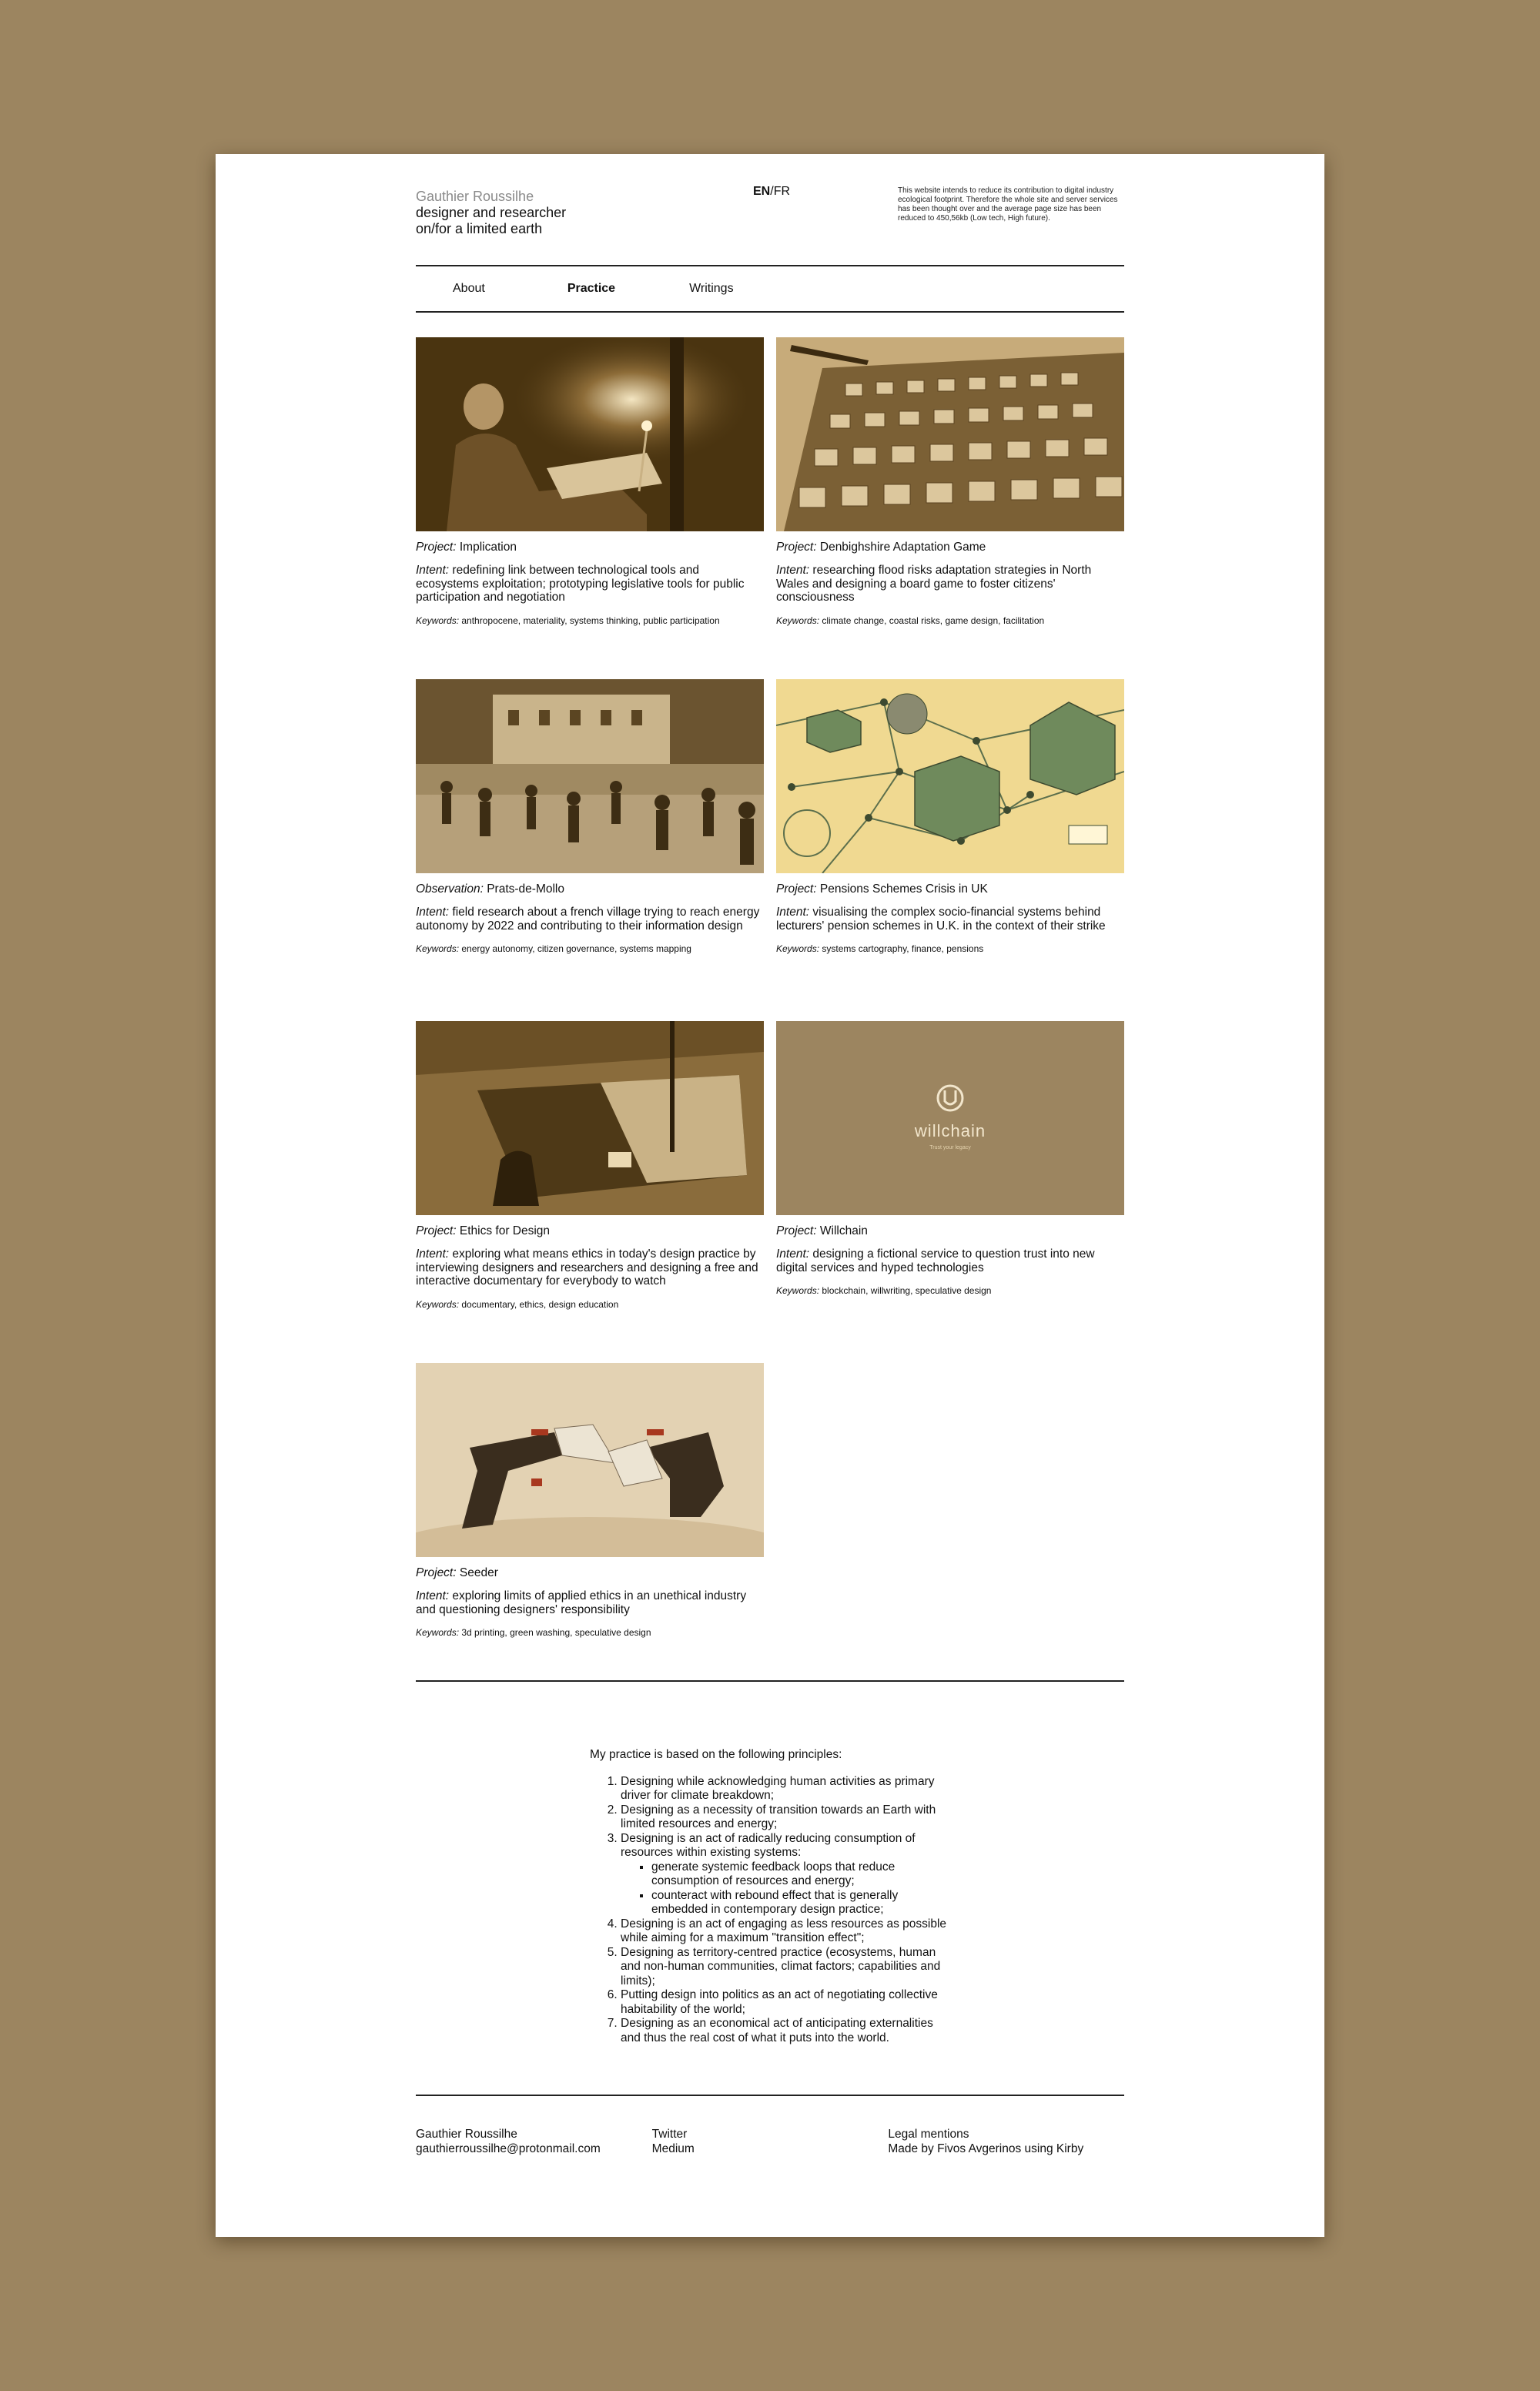  What do you see at coordinates (903, 949) in the screenshot?
I see `keywords-text: systems cartography, finance, pensions` at bounding box center [903, 949].